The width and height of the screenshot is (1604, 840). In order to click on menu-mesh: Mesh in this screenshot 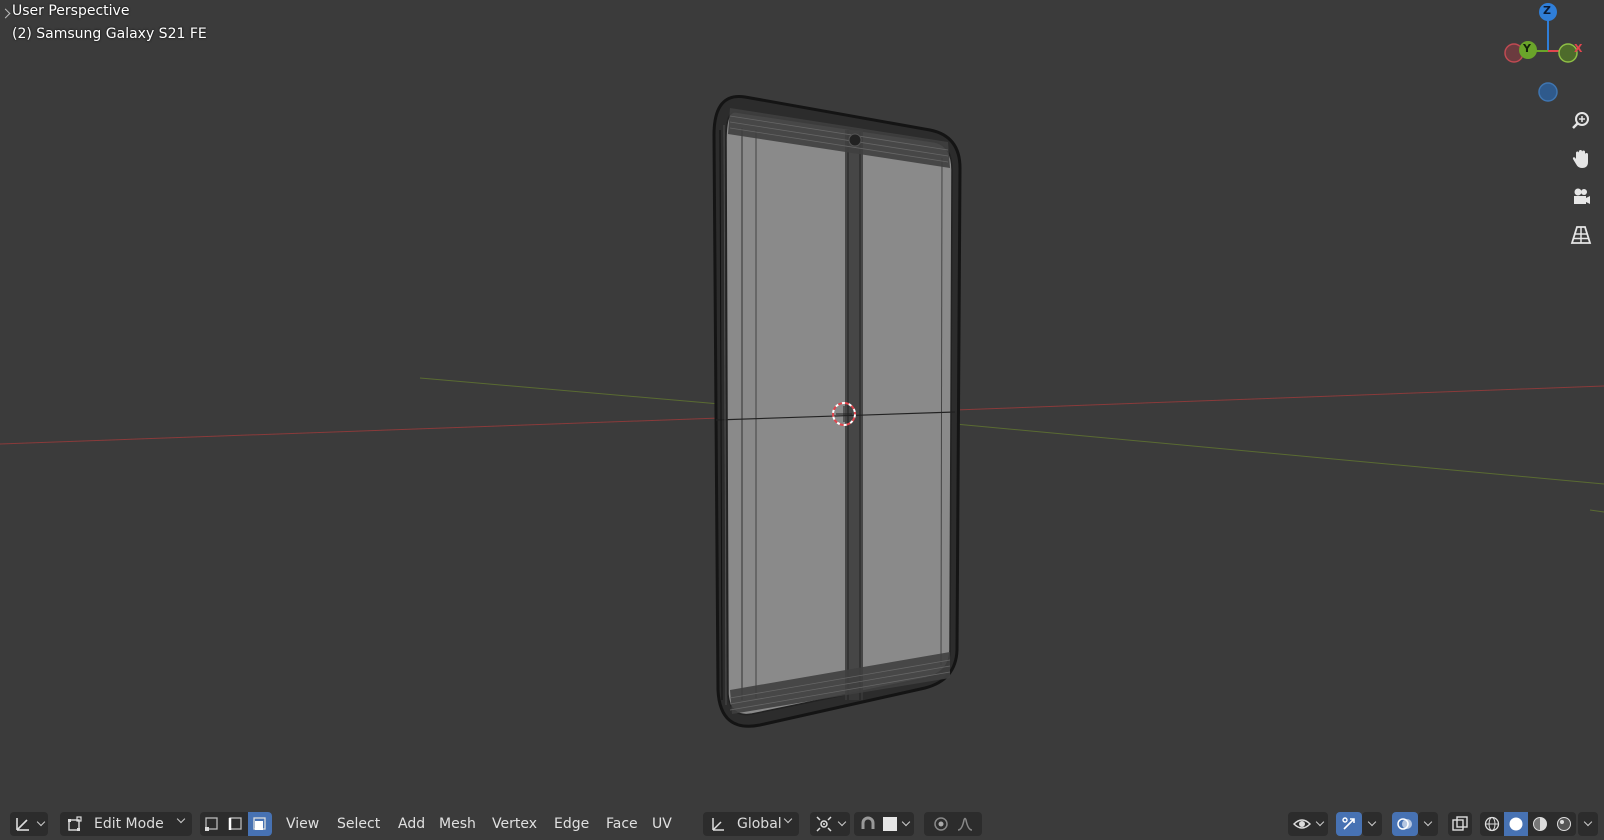, I will do `click(457, 824)`.